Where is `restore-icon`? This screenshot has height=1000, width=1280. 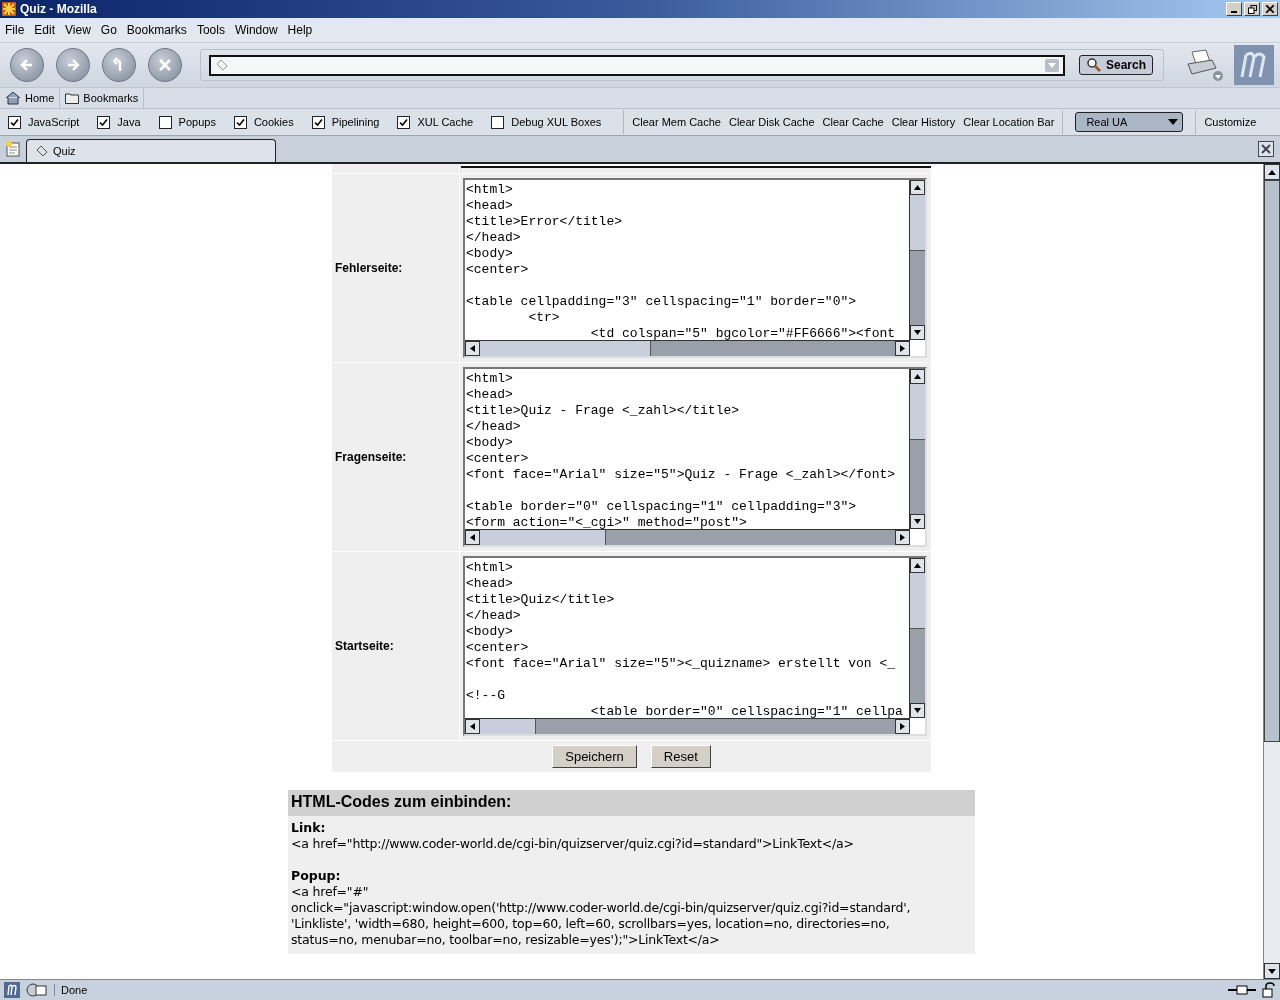 restore-icon is located at coordinates (1252, 9).